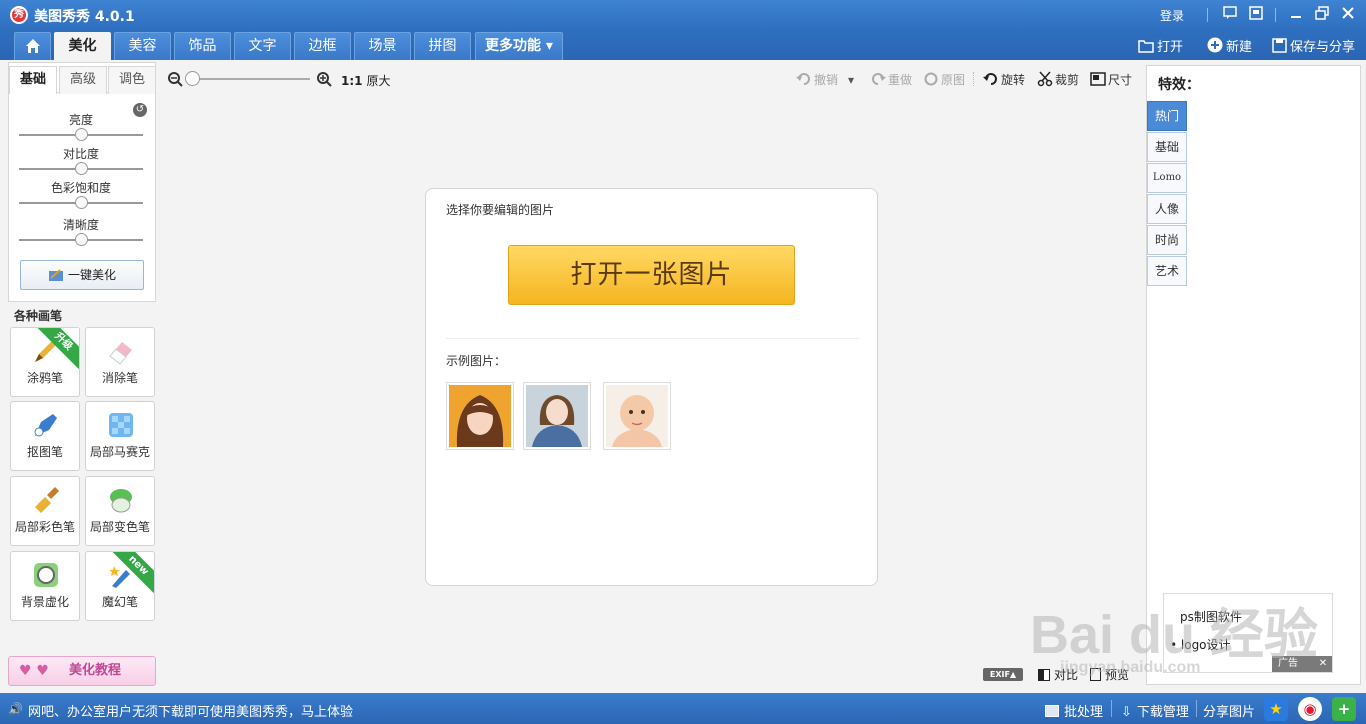  What do you see at coordinates (1310, 709) in the screenshot?
I see `weibo-icon: ◉` at bounding box center [1310, 709].